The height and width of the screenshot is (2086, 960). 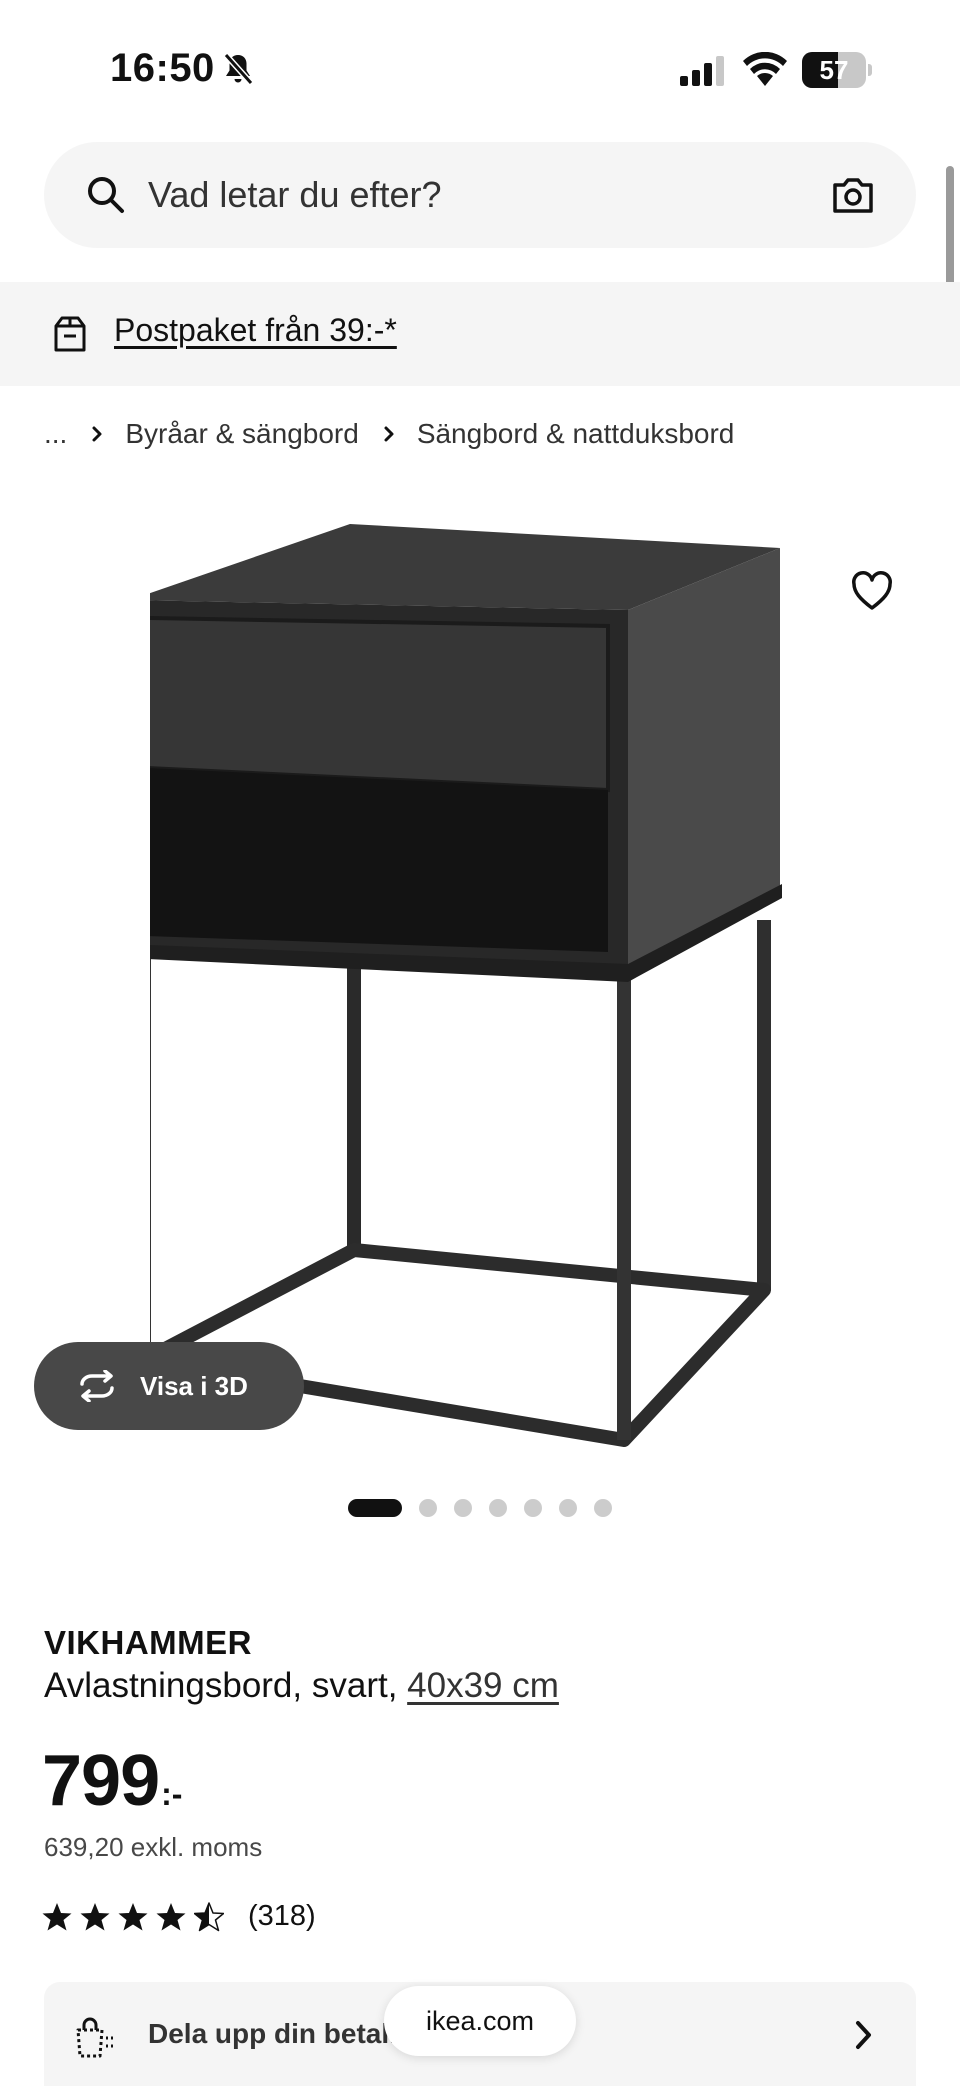 What do you see at coordinates (448, 195) in the screenshot?
I see `search-input` at bounding box center [448, 195].